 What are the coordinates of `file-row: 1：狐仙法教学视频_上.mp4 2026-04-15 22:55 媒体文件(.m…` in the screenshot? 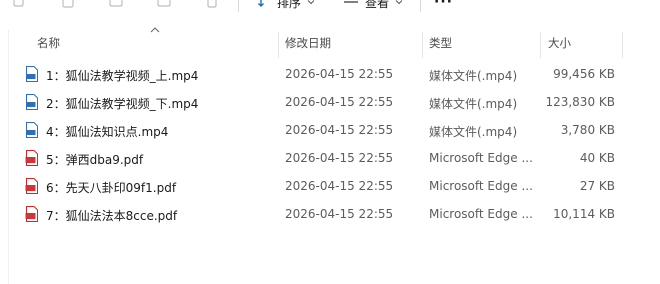 It's located at (330, 74).